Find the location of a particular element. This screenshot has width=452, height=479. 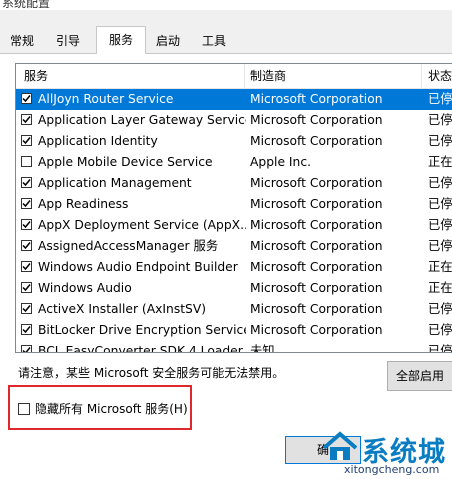

tab-tools-label: 工具 is located at coordinates (213, 41).